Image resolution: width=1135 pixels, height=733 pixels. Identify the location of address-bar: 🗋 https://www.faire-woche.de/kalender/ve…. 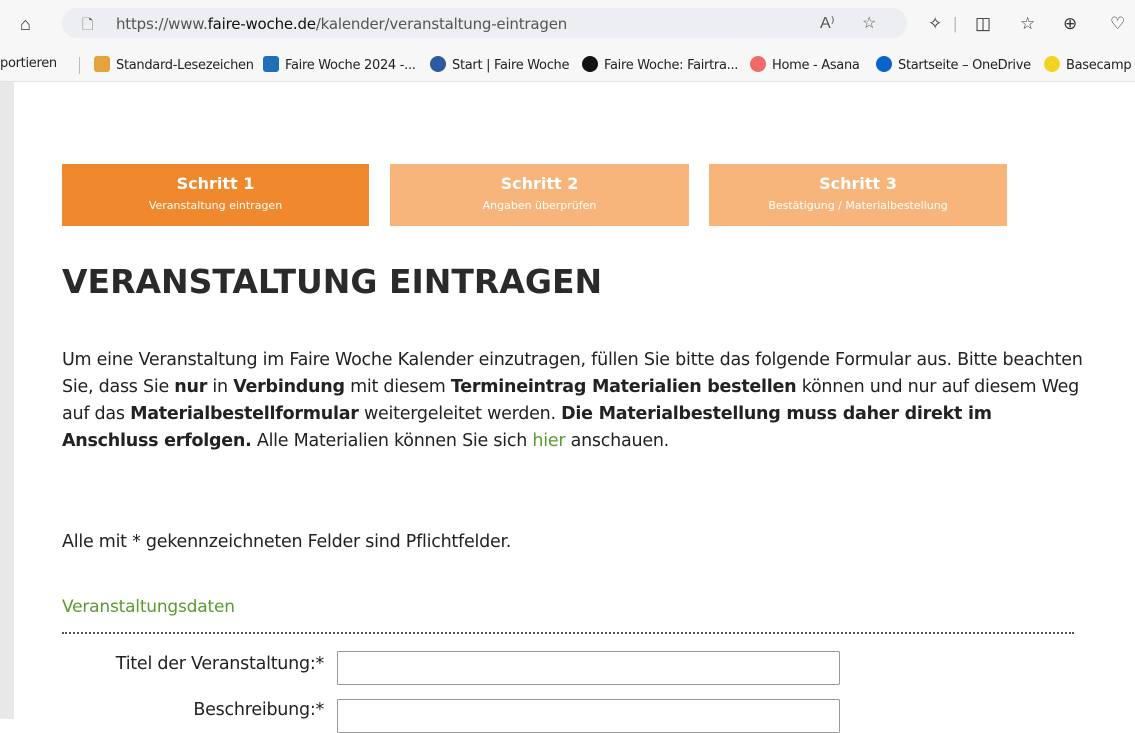
(484, 23).